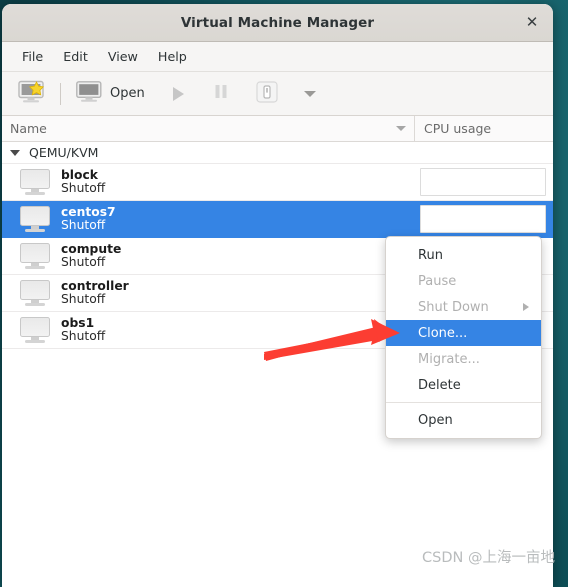 This screenshot has height=587, width=568. I want to click on close-icon: ✕, so click(532, 23).